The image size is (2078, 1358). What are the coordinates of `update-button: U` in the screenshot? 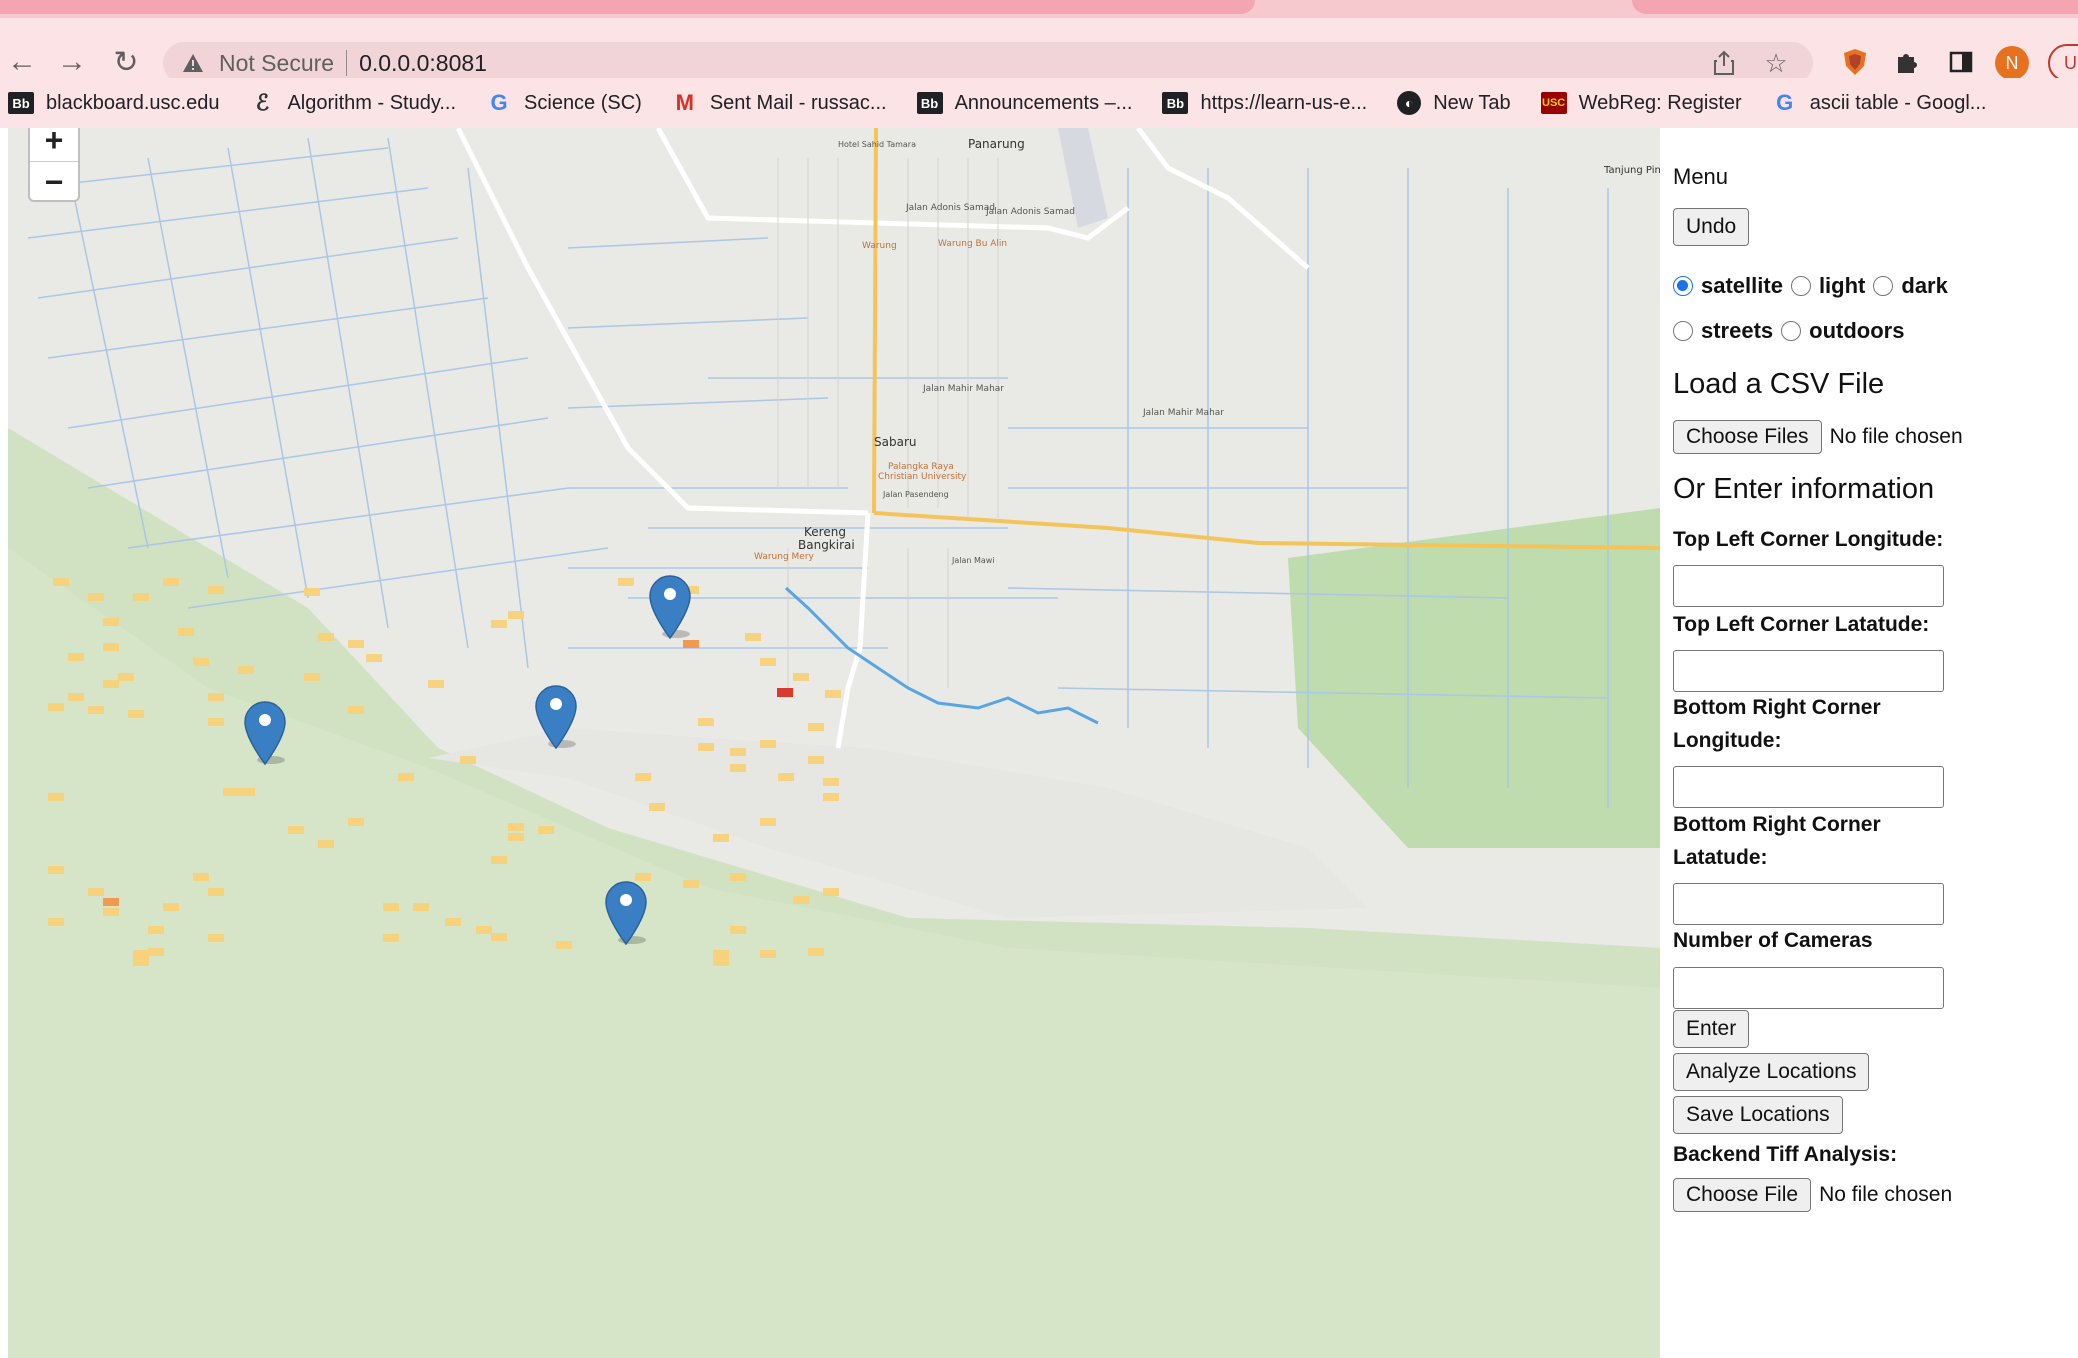 It's located at (2063, 63).